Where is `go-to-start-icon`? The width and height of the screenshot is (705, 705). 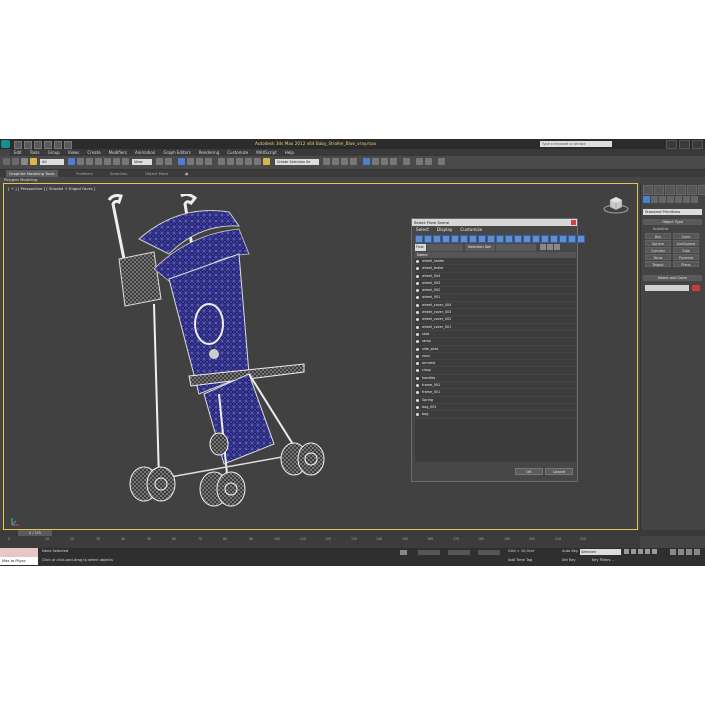 go-to-start-icon is located at coordinates (626, 551).